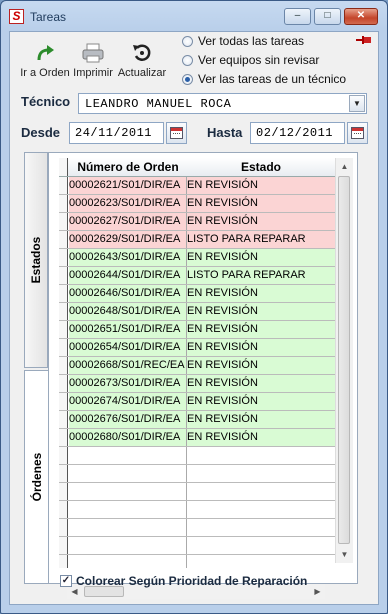  Describe the element at coordinates (128, 239) in the screenshot. I see `cell-orden: 00002629/S01/DIR/EA` at that location.